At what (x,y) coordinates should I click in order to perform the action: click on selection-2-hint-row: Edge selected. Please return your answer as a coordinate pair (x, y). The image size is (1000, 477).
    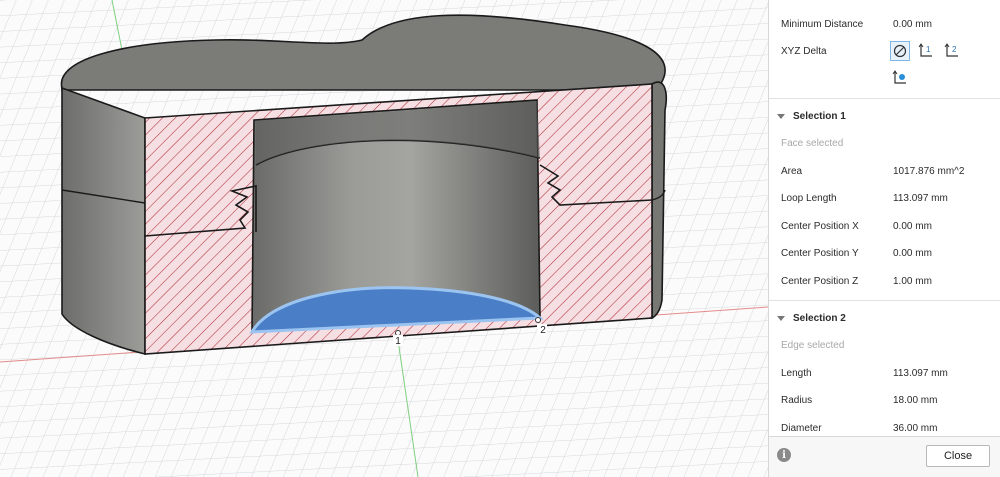
    Looking at the image, I should click on (886, 345).